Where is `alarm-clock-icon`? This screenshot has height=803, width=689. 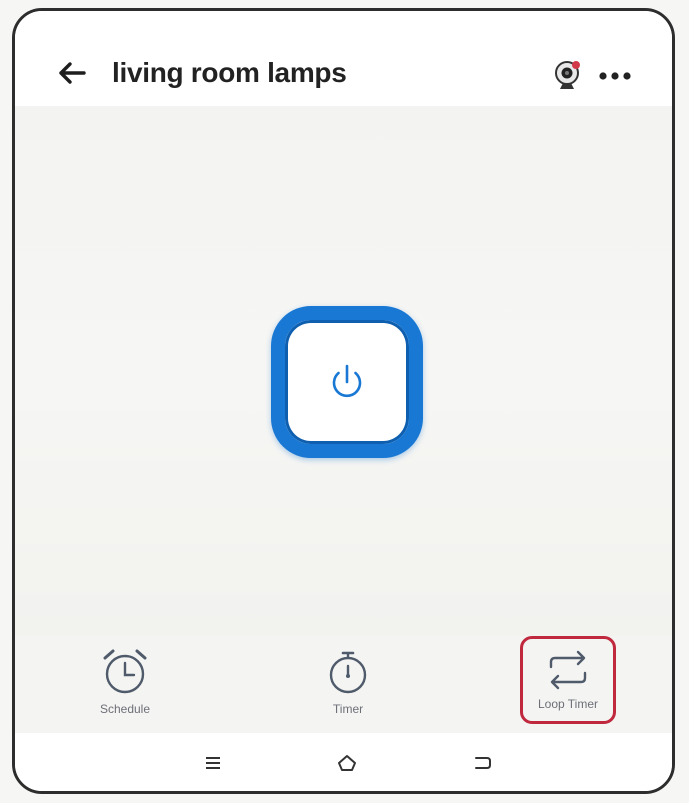
alarm-clock-icon is located at coordinates (125, 671).